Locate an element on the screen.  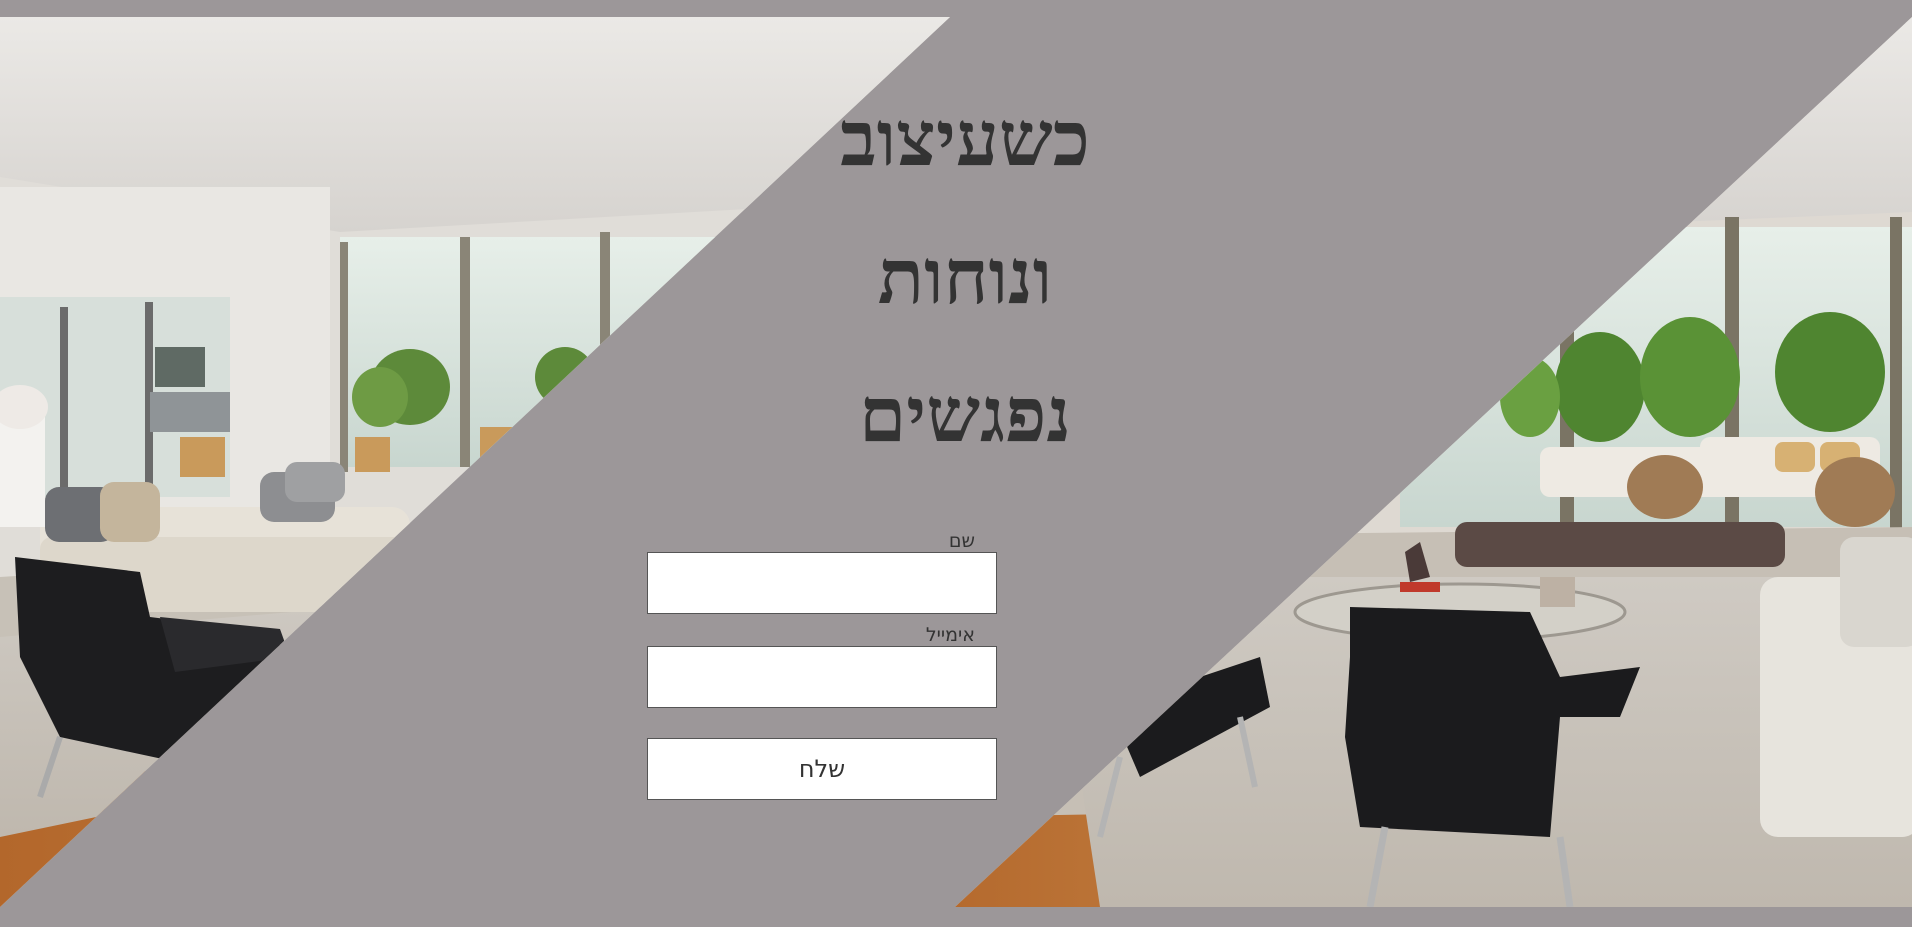
submit-button: שלח is located at coordinates (822, 769).